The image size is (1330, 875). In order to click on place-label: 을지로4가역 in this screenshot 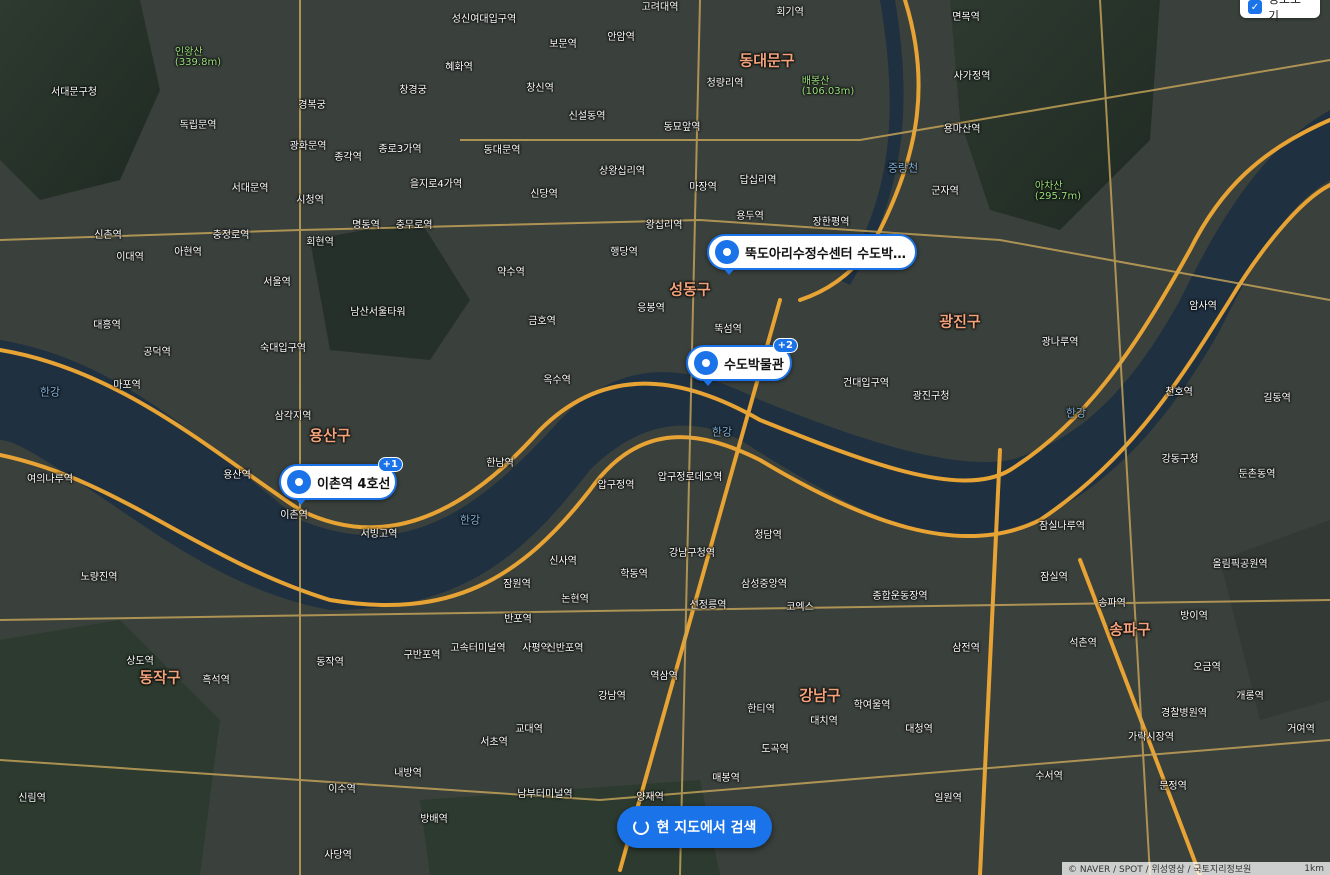, I will do `click(436, 184)`.